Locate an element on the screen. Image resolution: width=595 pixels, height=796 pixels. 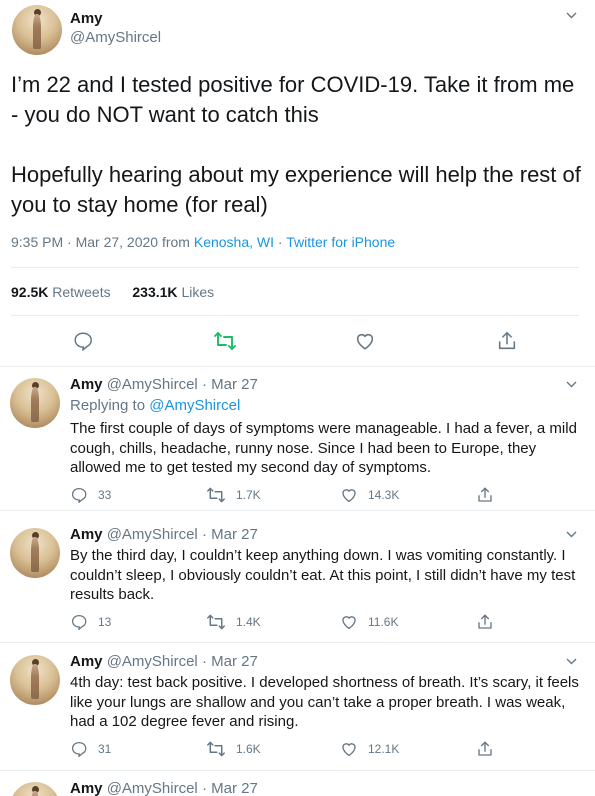
reply-count: 31 is located at coordinates (90, 749).